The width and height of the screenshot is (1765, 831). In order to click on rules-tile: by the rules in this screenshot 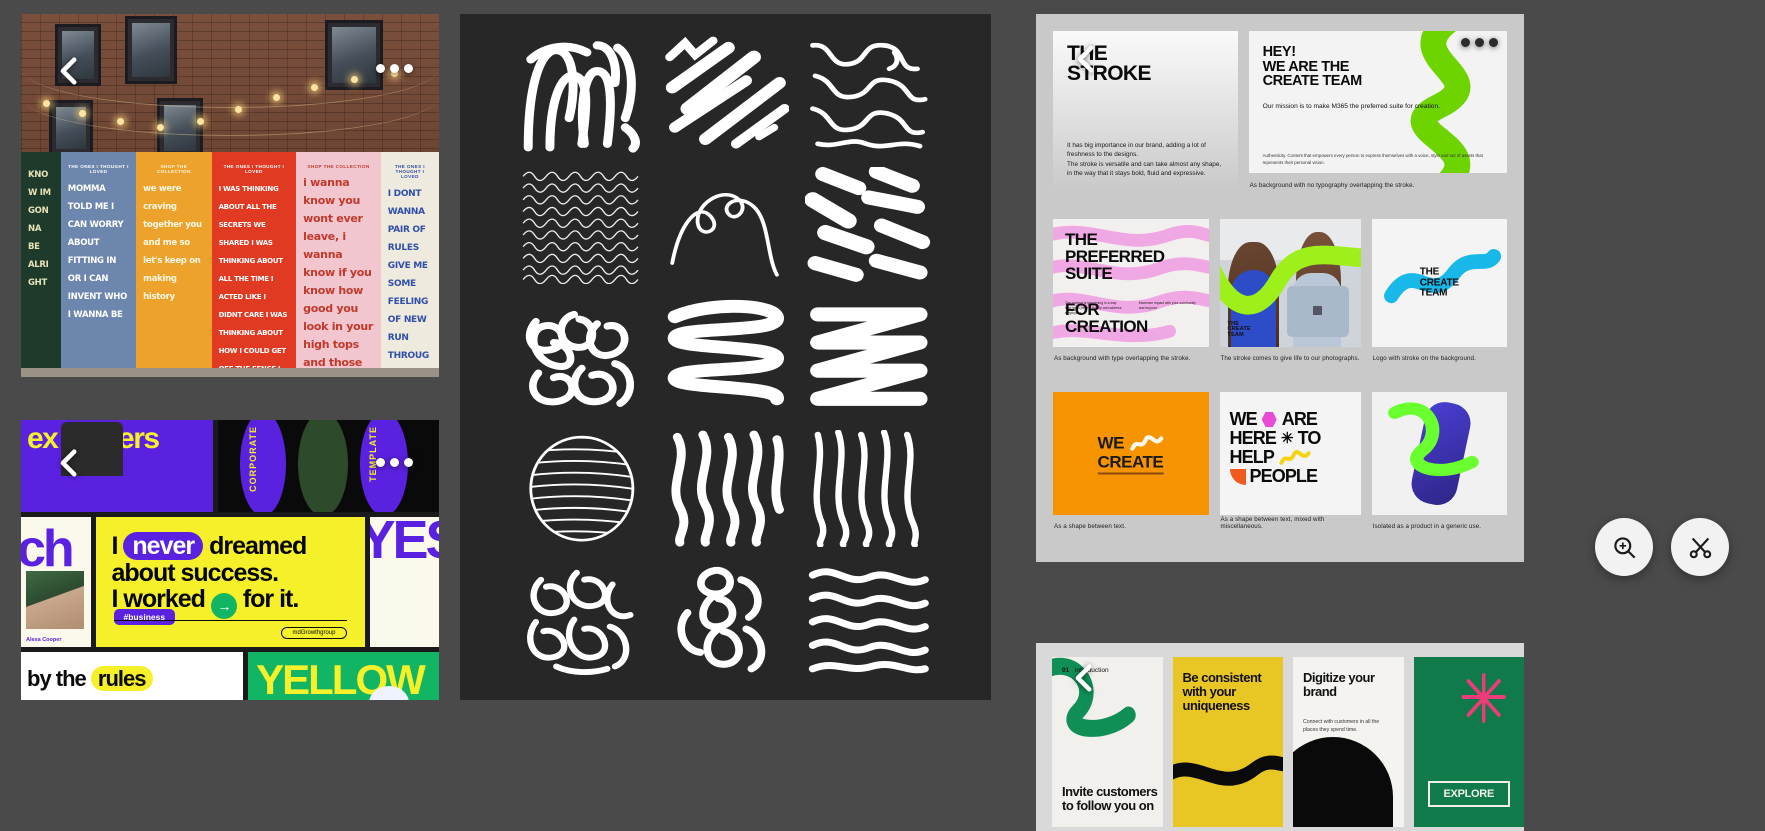, I will do `click(132, 676)`.